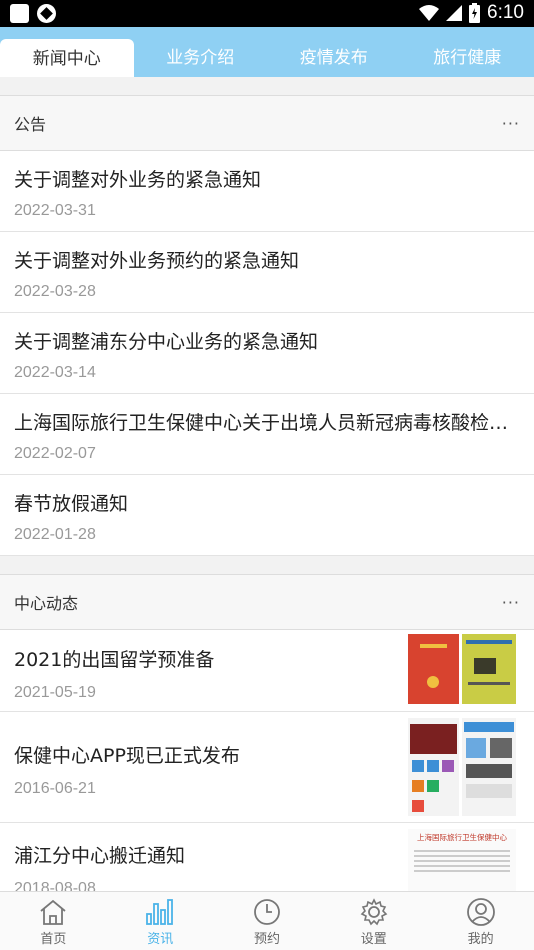 The image size is (534, 950). What do you see at coordinates (100, 856) in the screenshot?
I see `item-title: 浦江分中心搬迁通知` at bounding box center [100, 856].